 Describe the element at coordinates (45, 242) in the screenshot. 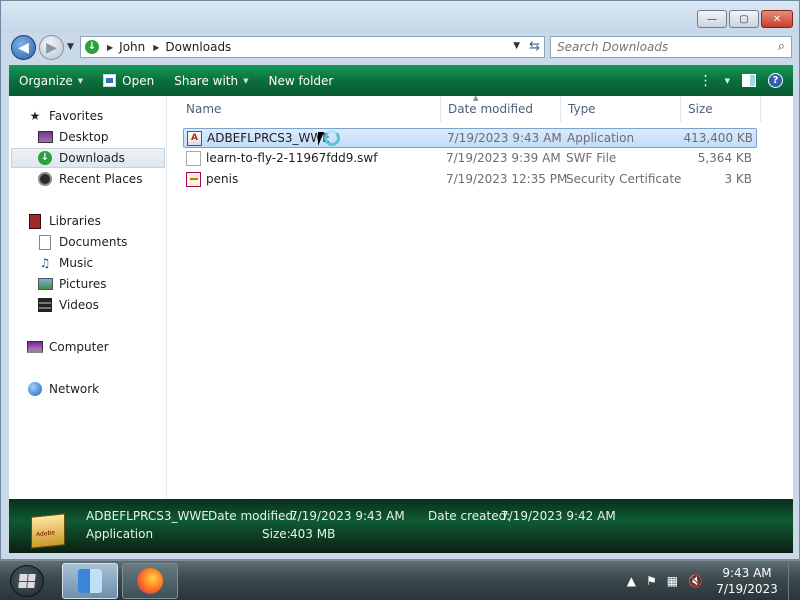

I see `documents-icon` at that location.